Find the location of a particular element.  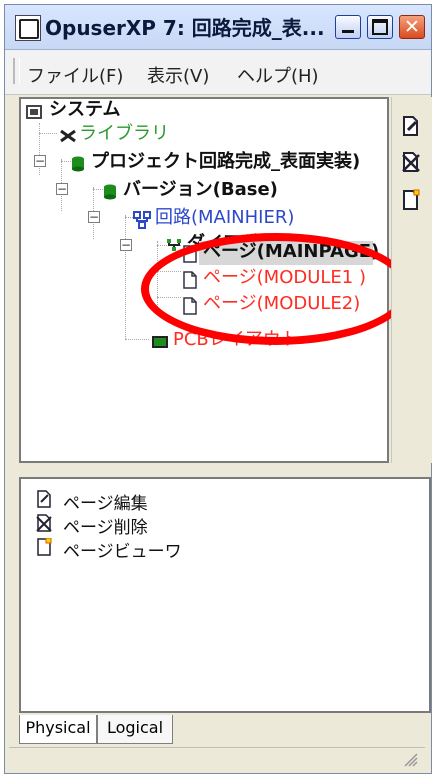

close-button: ✕ is located at coordinates (412, 27).